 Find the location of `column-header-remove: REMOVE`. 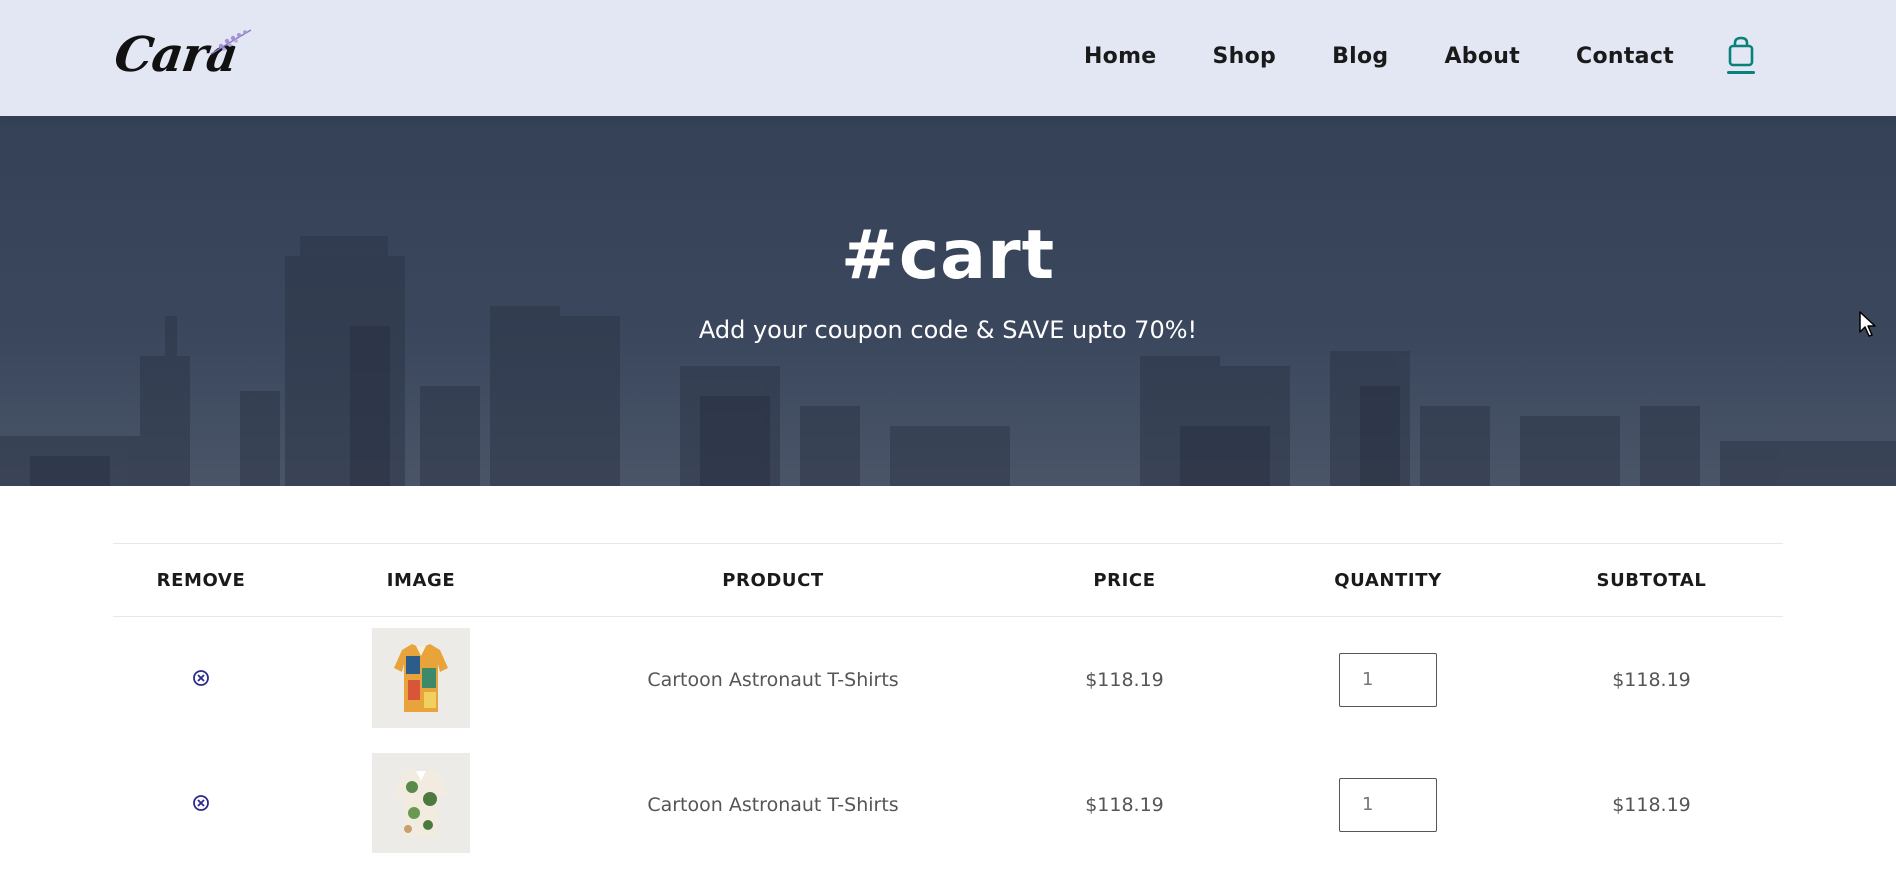

column-header-remove: REMOVE is located at coordinates (201, 580).